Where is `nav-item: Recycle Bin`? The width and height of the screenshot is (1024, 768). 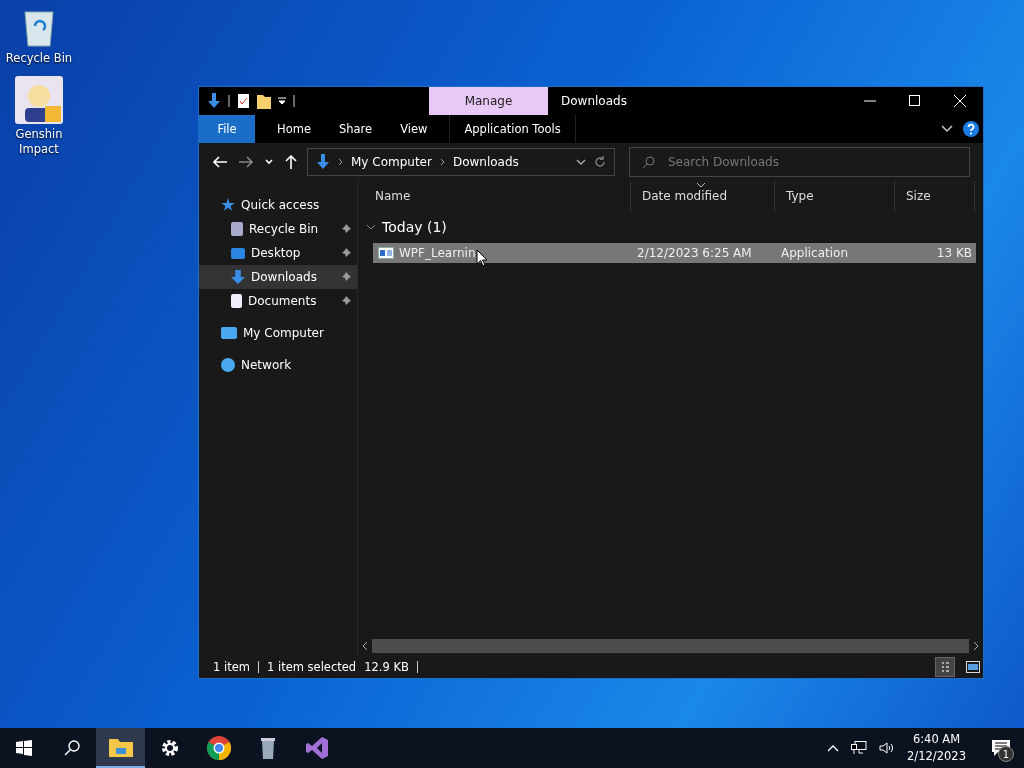
nav-item: Recycle Bin is located at coordinates (278, 229).